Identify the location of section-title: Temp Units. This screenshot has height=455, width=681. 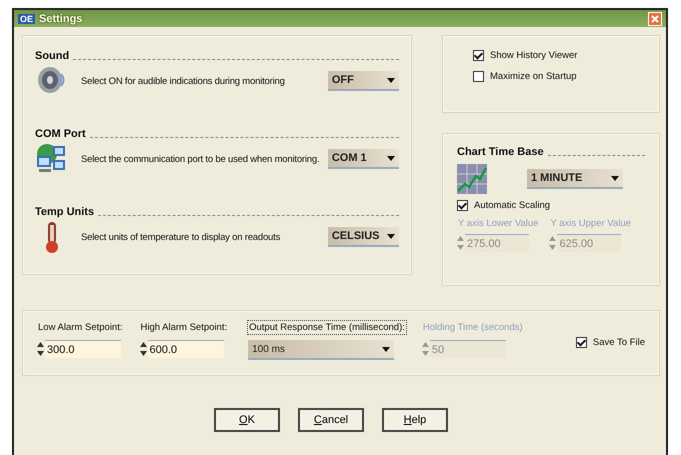
(64, 212).